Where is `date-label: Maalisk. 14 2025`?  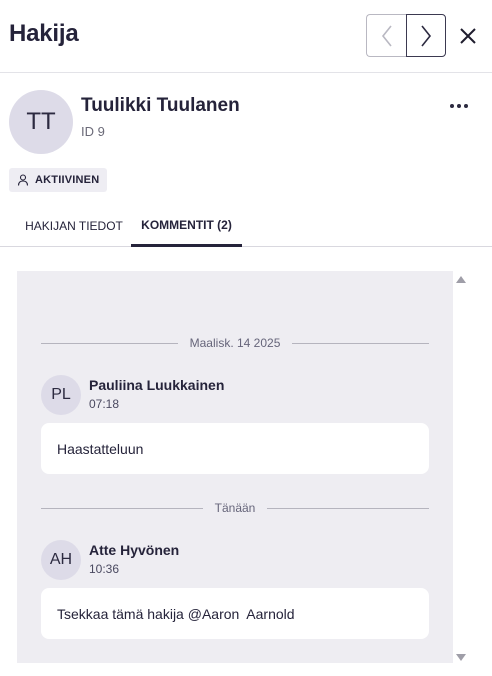 date-label: Maalisk. 14 2025 is located at coordinates (235, 343).